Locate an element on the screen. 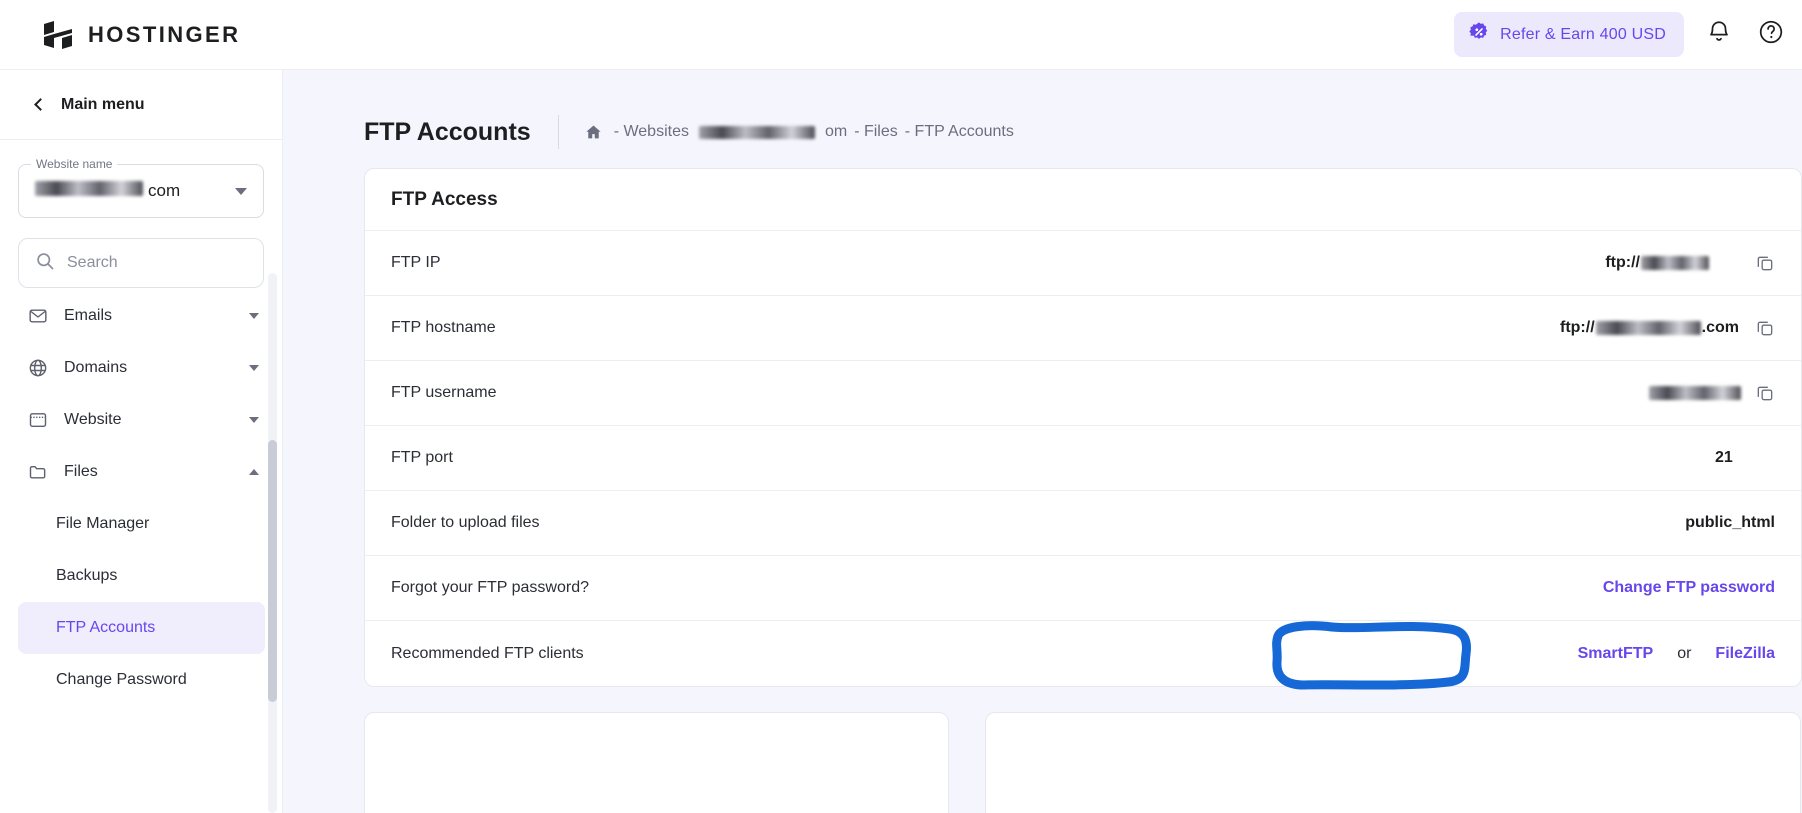 The height and width of the screenshot is (813, 1802). row-label: Recommended FTP clients is located at coordinates (487, 653).